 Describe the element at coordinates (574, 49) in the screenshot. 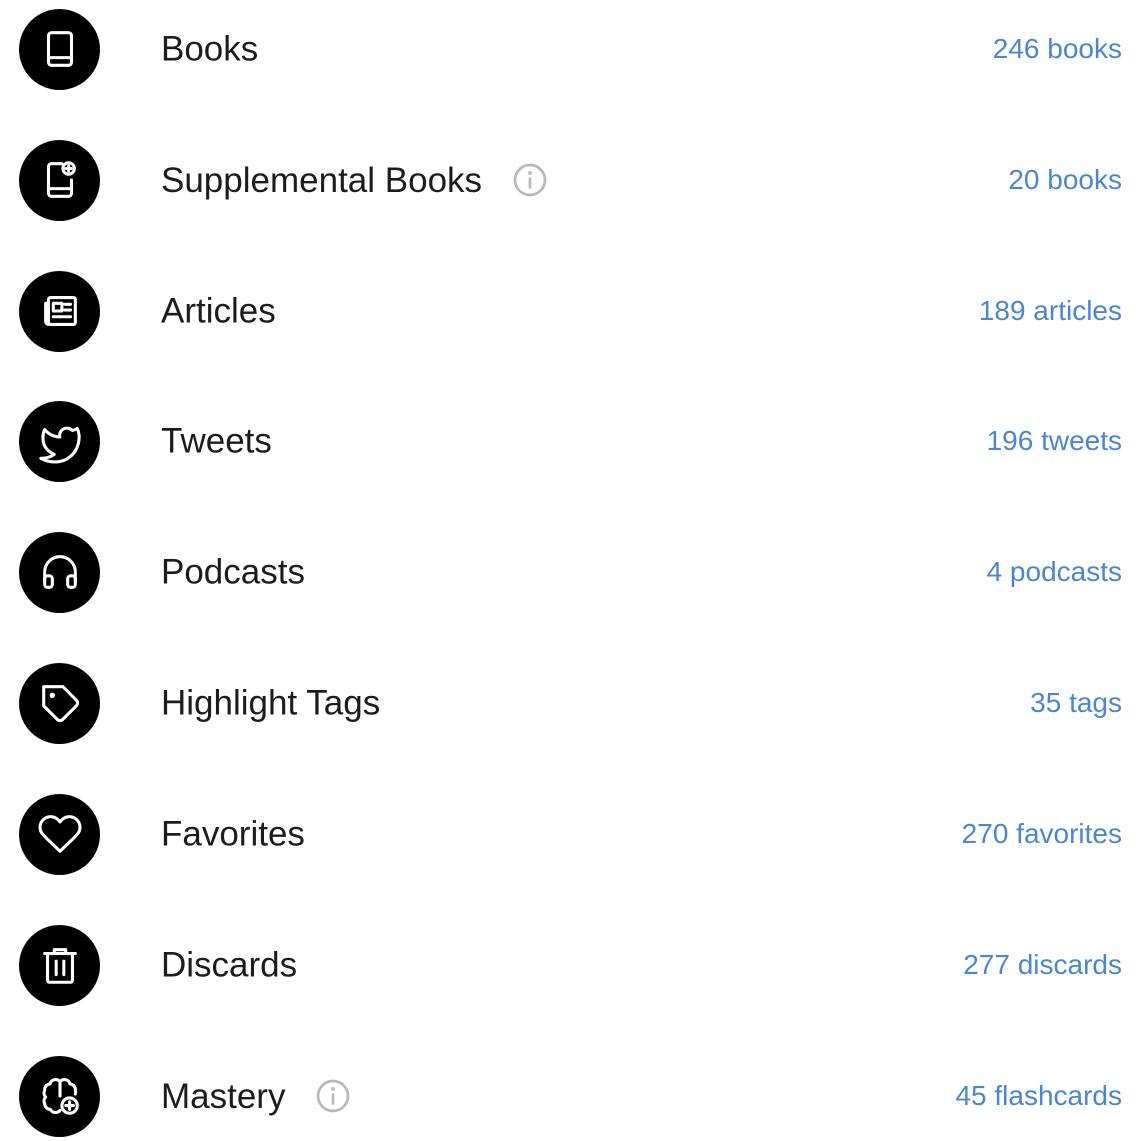

I see `row-books: Books 246 books` at that location.